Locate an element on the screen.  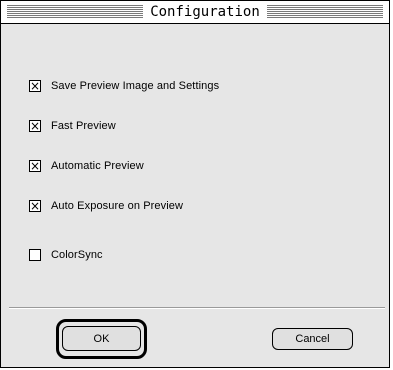
colorsync-checkbox is located at coordinates (35, 255).